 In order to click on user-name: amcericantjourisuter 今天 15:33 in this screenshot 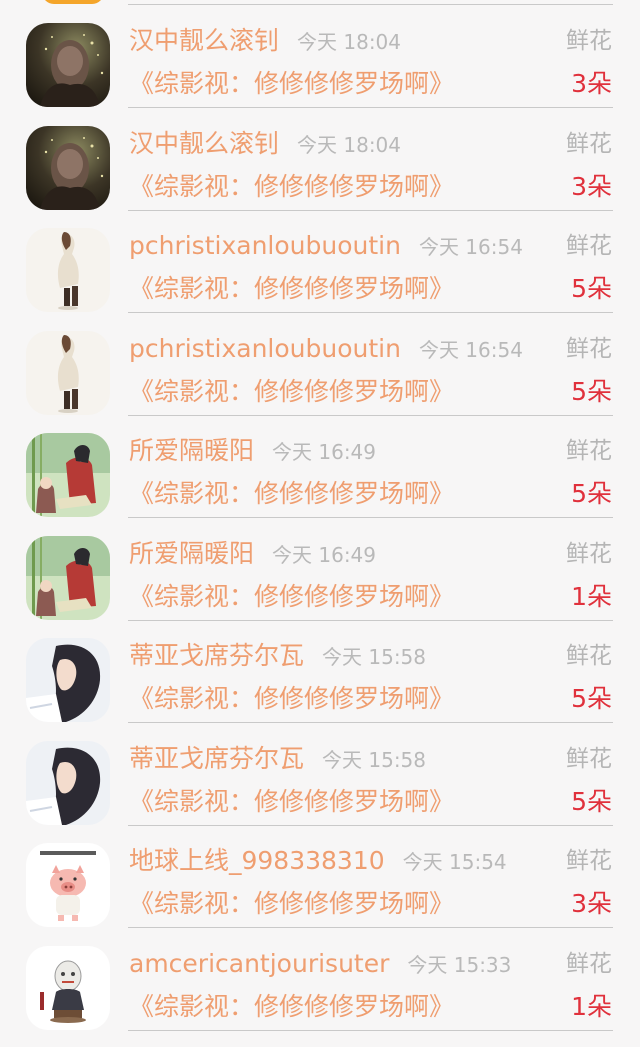, I will do `click(320, 964)`.